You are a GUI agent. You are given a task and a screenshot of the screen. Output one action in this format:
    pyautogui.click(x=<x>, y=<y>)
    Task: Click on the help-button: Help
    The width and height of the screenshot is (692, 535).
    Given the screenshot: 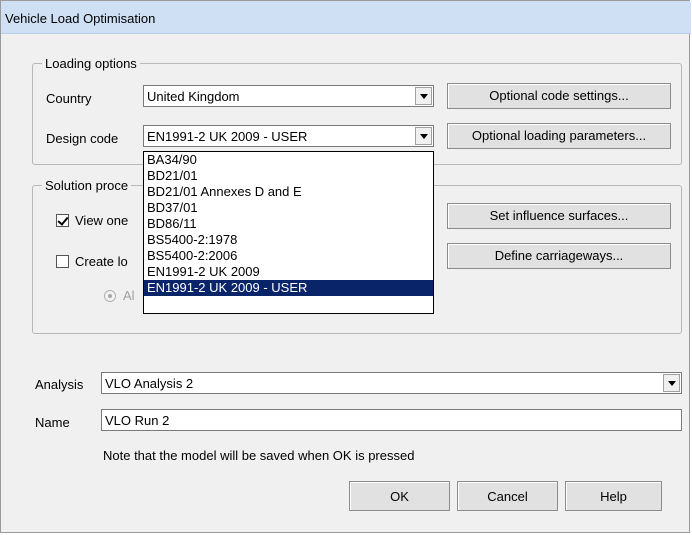 What is the action you would take?
    pyautogui.click(x=613, y=496)
    